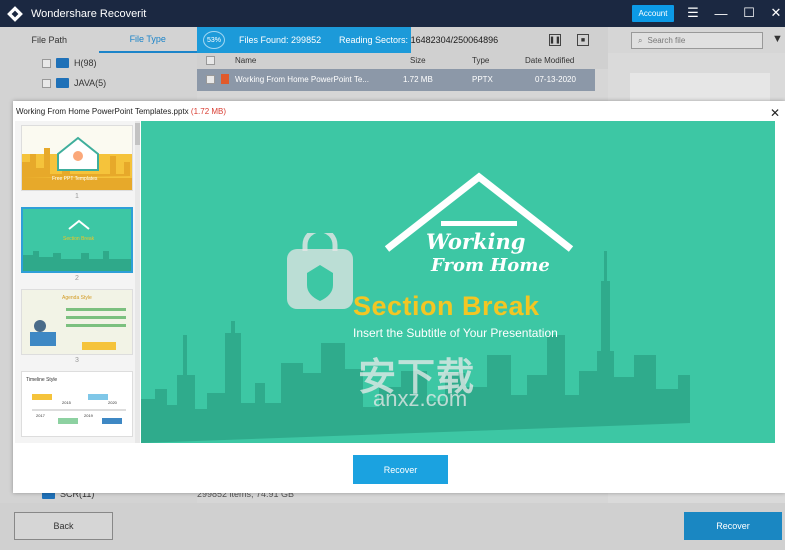 This screenshot has width=785, height=550. What do you see at coordinates (480, 60) in the screenshot?
I see `column-type: Type` at bounding box center [480, 60].